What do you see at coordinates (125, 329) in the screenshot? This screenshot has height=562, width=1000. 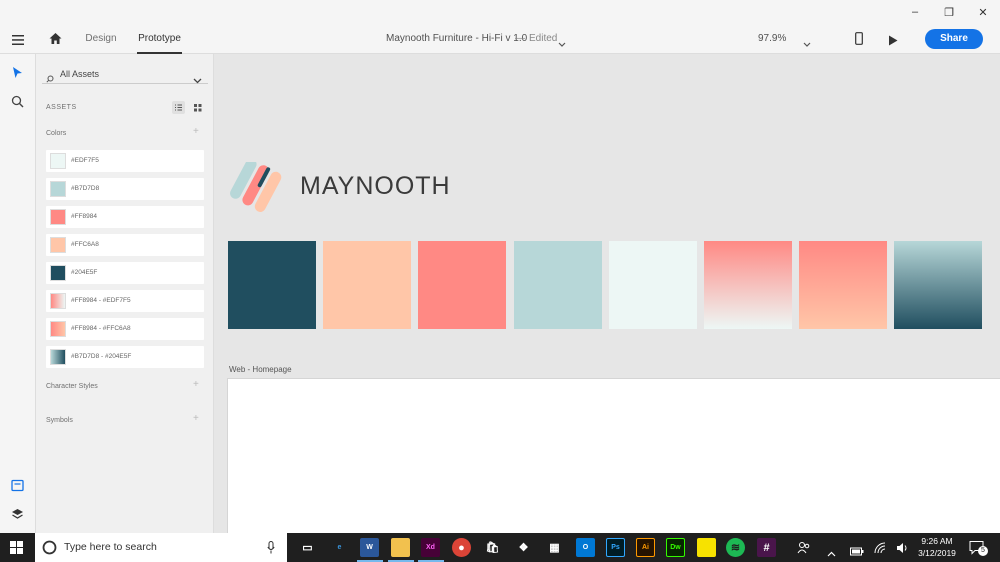 I see `color-swatch-row: #FF8984 - #FFC6A8` at bounding box center [125, 329].